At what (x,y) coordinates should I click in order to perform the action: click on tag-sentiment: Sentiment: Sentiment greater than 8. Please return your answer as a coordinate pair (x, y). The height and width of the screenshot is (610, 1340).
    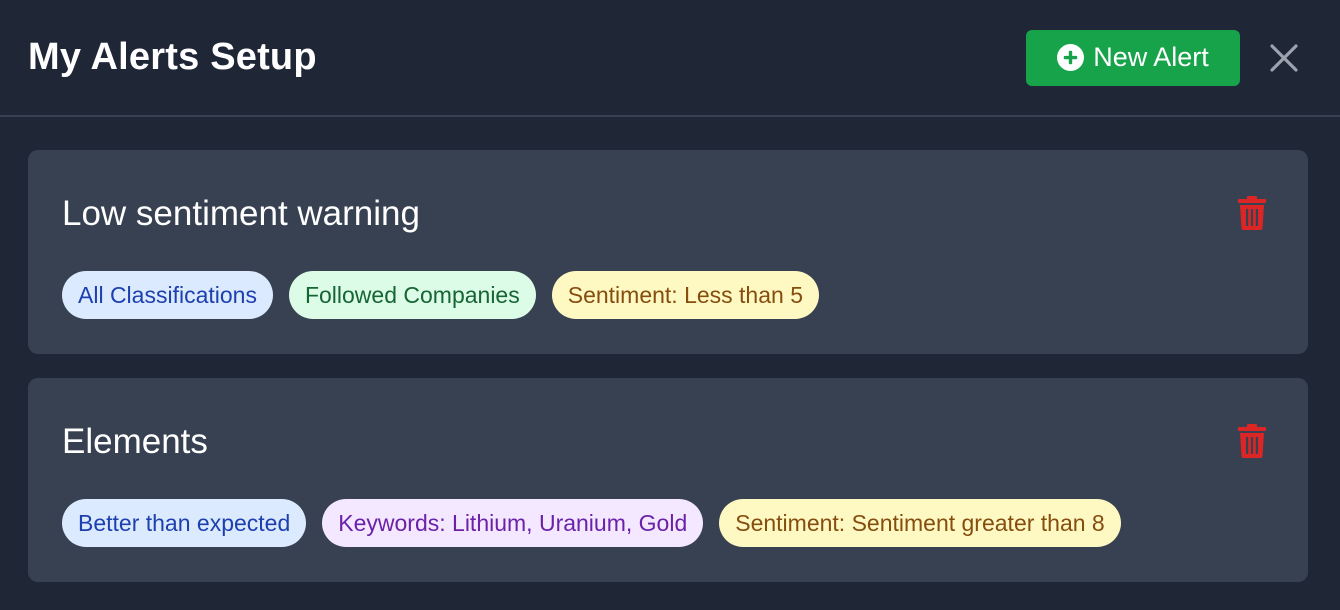
    Looking at the image, I should click on (920, 523).